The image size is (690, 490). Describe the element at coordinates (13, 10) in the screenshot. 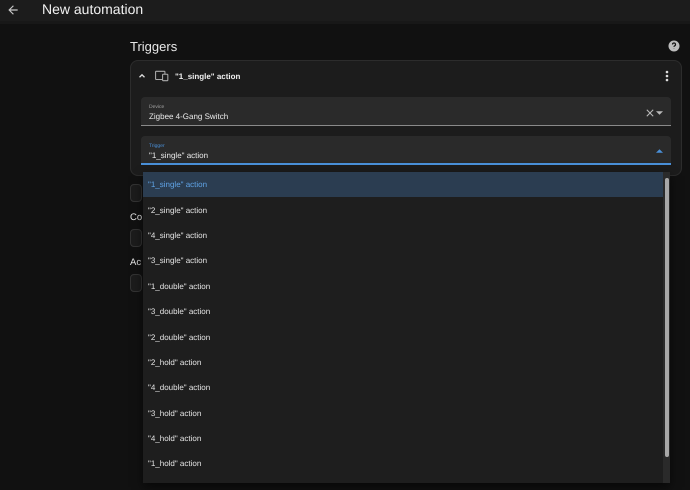

I see `back-icon` at that location.